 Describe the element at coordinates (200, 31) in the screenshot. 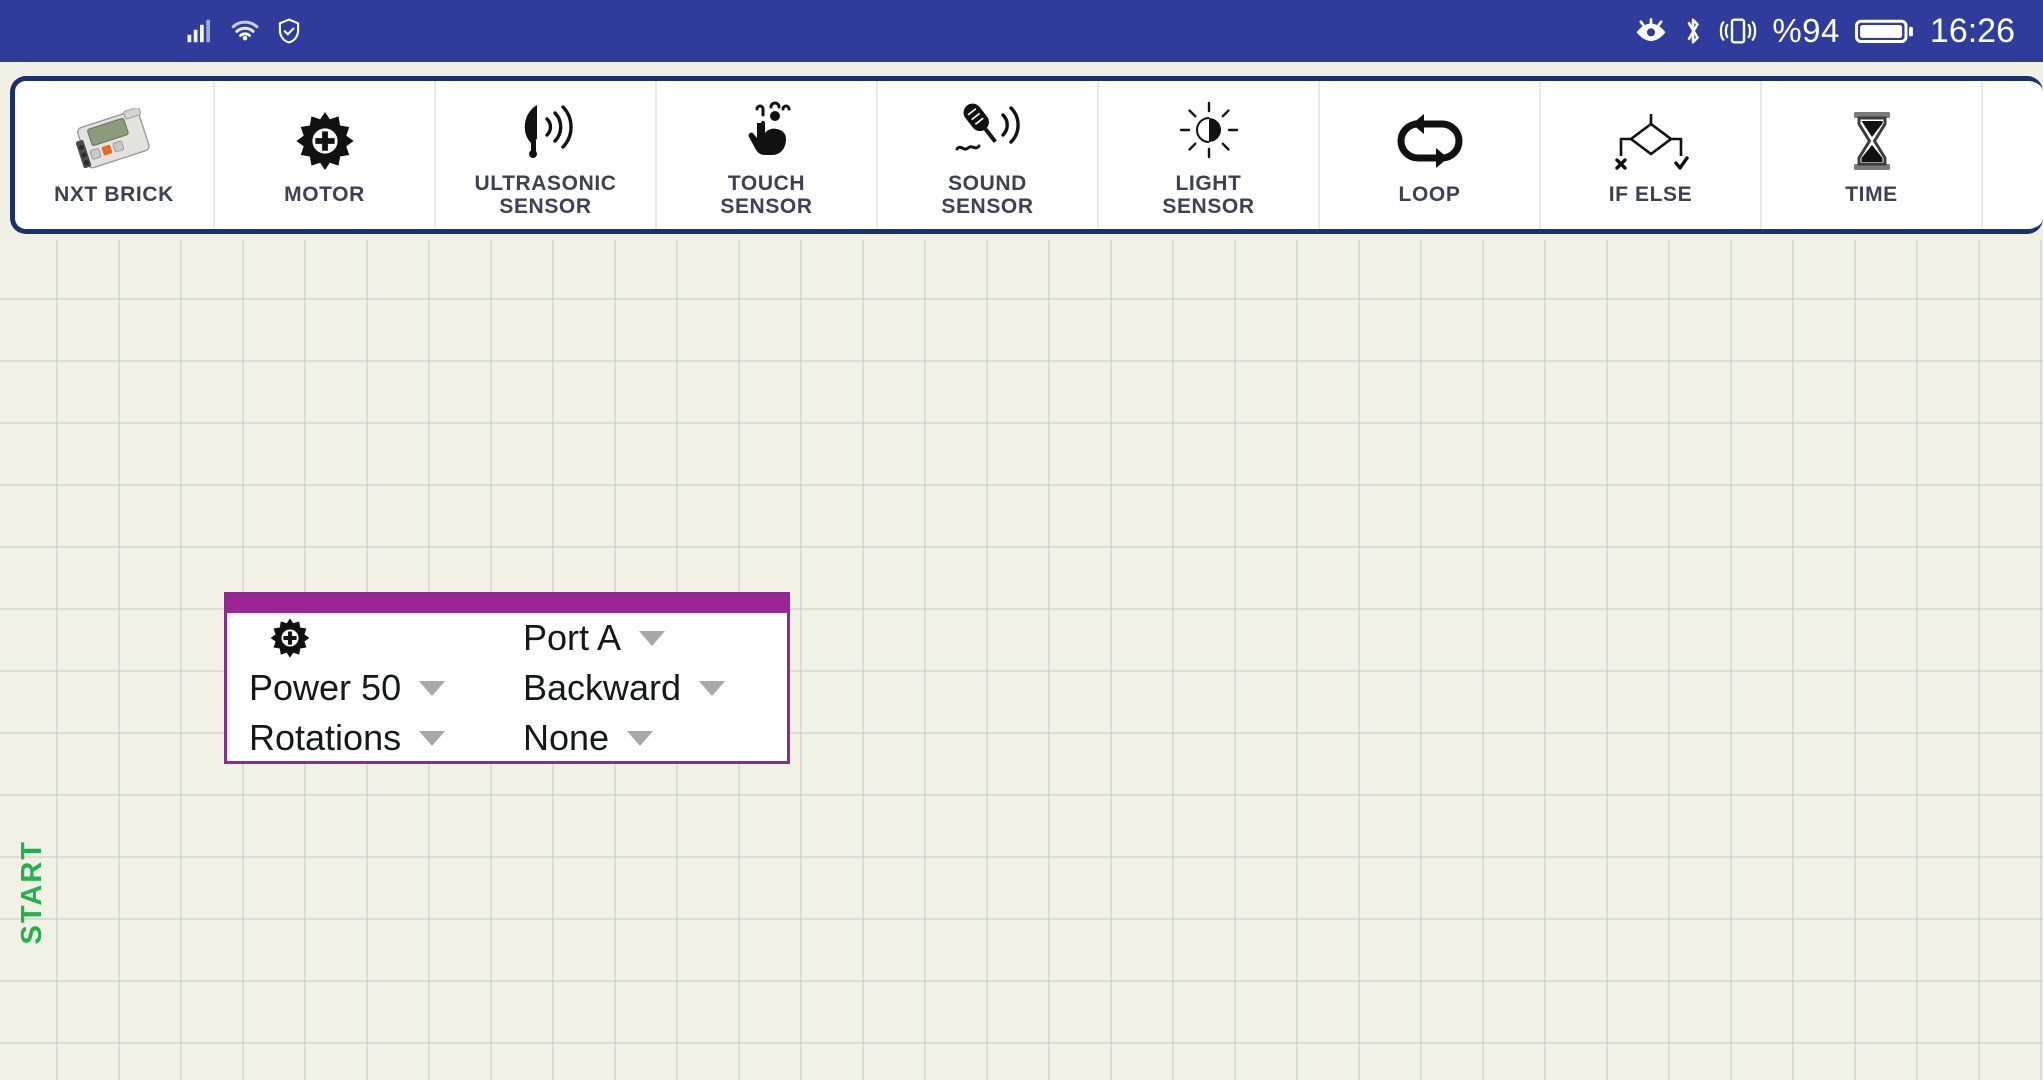

I see `signal-icon` at that location.